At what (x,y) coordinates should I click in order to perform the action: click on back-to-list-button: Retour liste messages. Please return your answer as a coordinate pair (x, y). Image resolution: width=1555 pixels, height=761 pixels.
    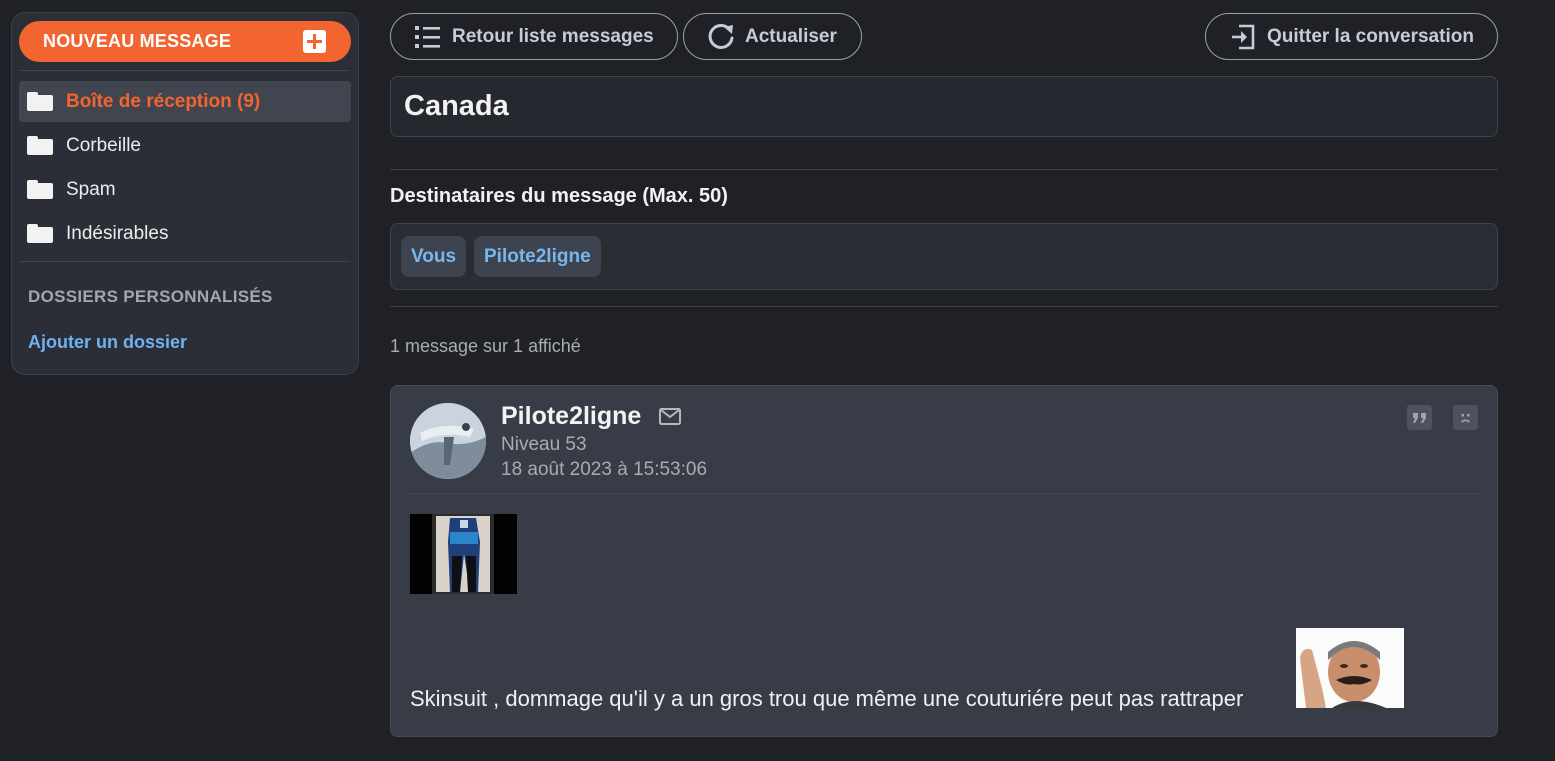
    Looking at the image, I should click on (534, 36).